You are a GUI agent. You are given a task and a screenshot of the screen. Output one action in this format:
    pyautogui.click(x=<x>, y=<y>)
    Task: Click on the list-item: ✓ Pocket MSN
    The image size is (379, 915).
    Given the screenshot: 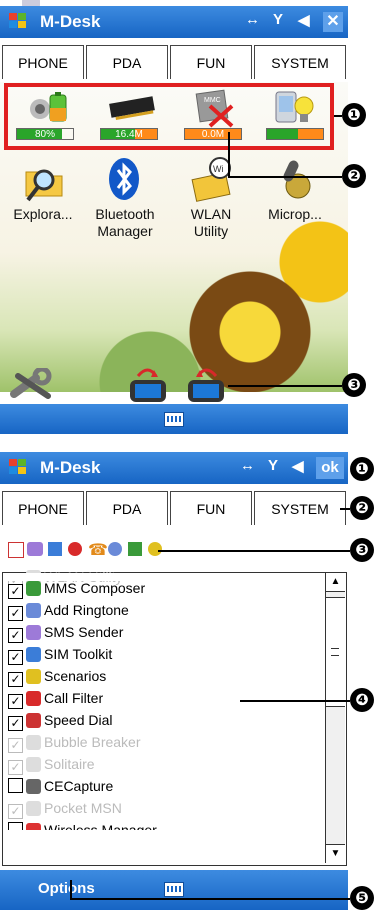 What is the action you would take?
    pyautogui.click(x=65, y=808)
    